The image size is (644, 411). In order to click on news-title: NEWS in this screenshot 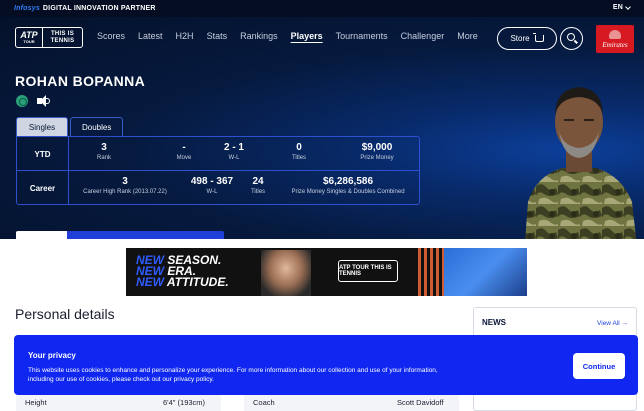, I will do `click(494, 322)`.